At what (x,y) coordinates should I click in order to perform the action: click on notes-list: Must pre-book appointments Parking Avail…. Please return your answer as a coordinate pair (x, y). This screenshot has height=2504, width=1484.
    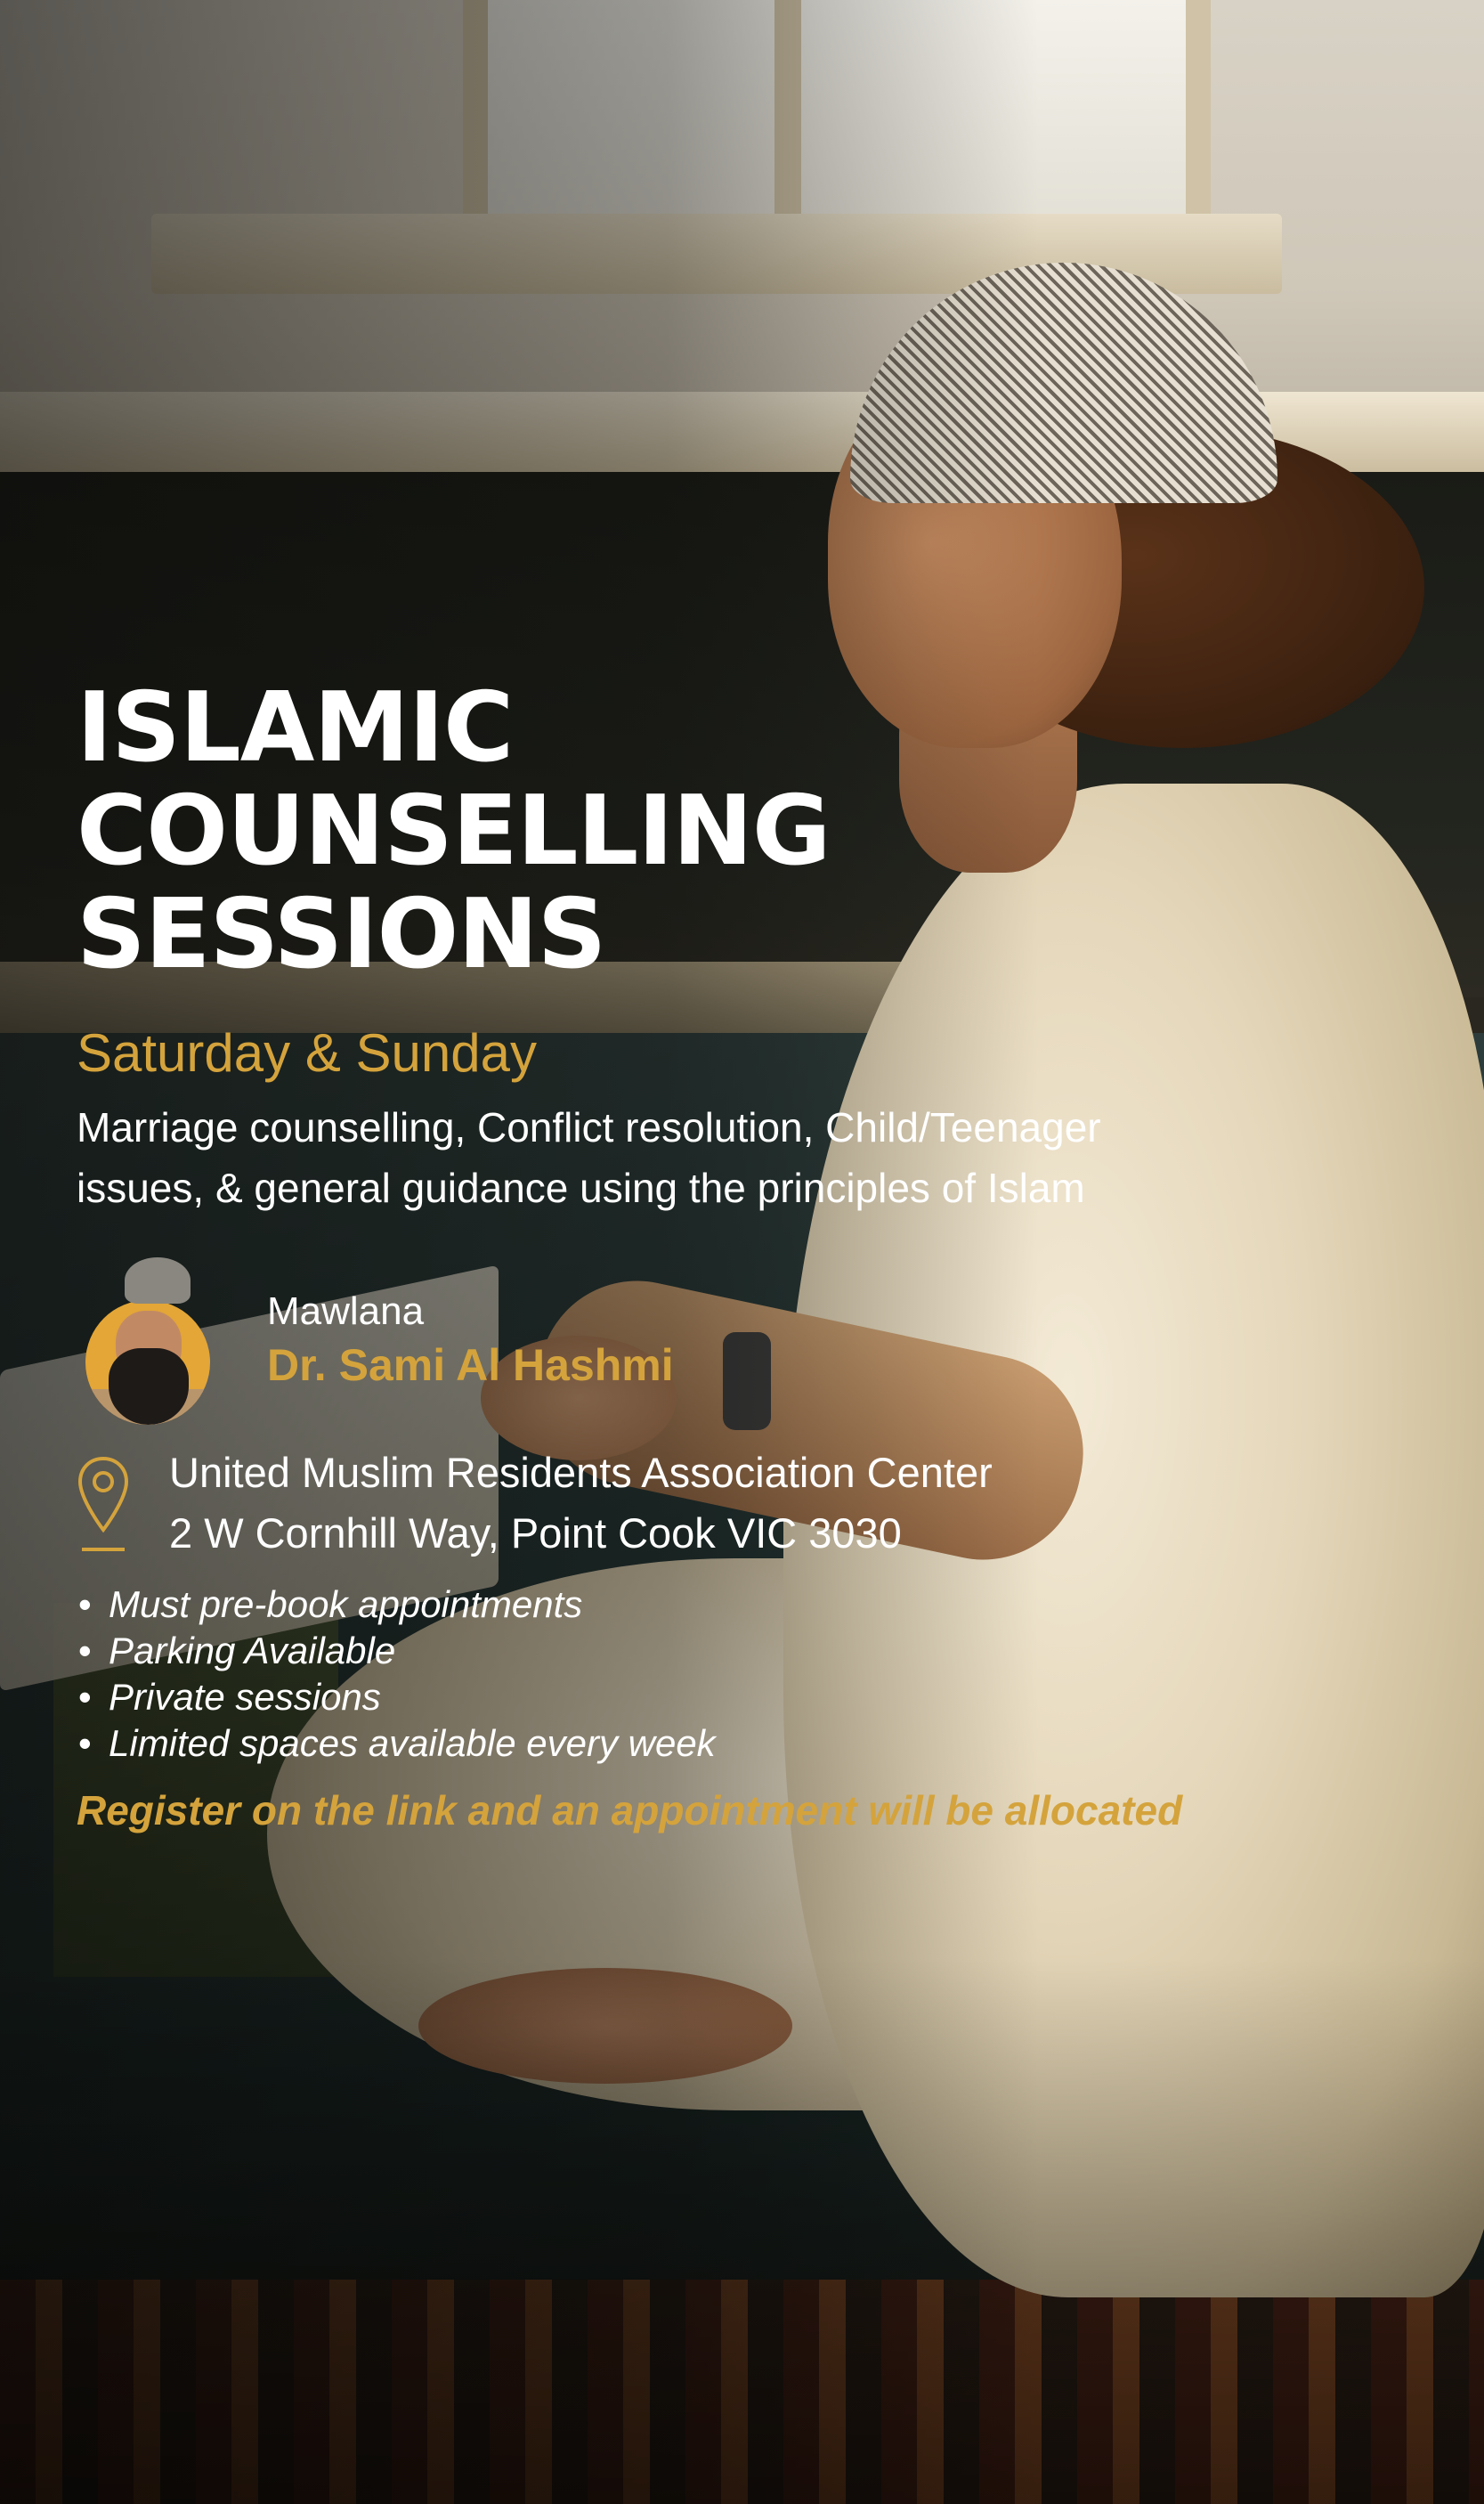
    Looking at the image, I should click on (396, 1674).